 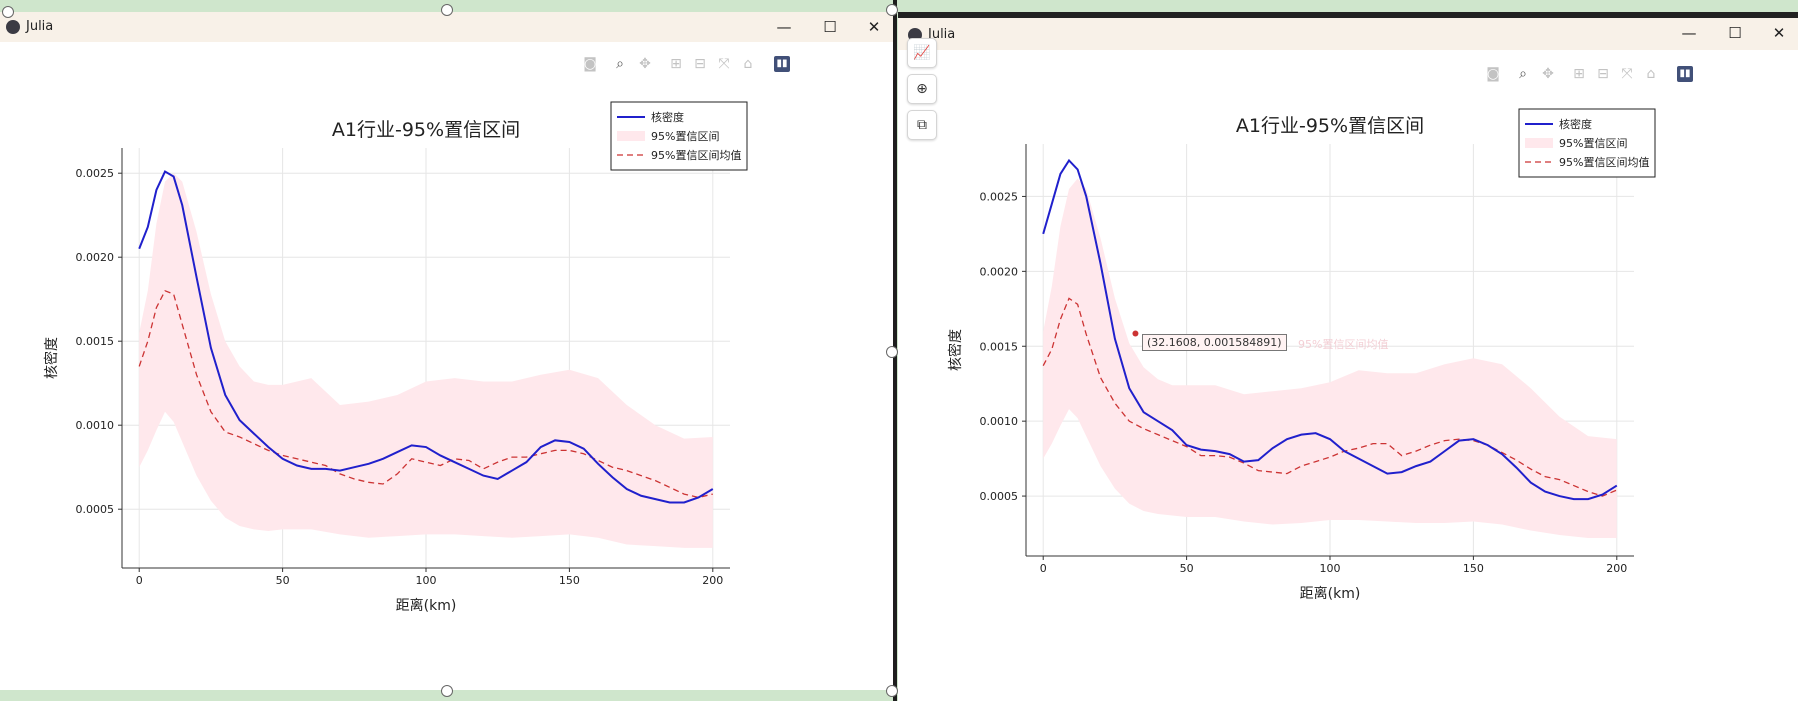 What do you see at coordinates (922, 125) in the screenshot?
I see `crop-icon: ⧉` at bounding box center [922, 125].